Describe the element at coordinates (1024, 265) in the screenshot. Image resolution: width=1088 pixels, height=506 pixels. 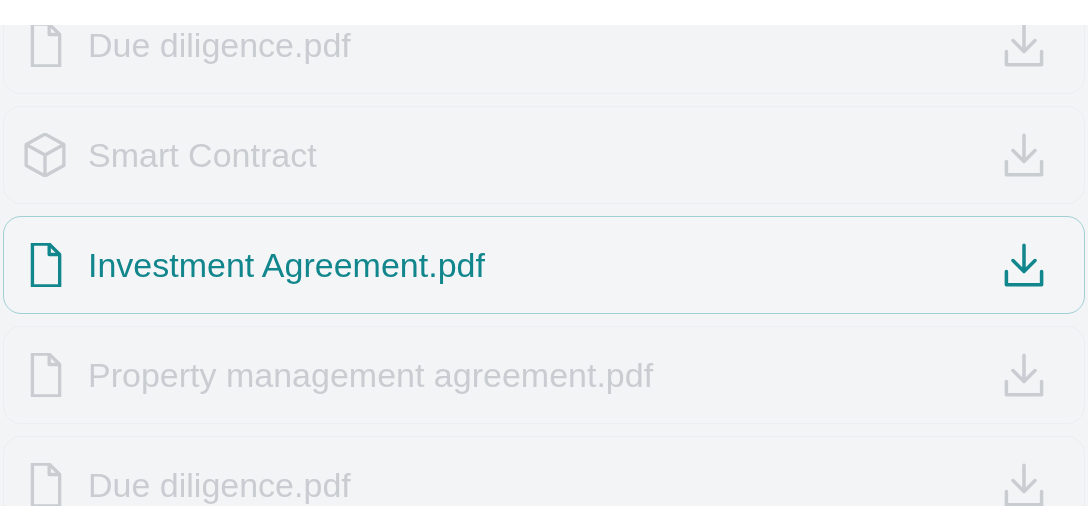
I see `download-icon` at that location.